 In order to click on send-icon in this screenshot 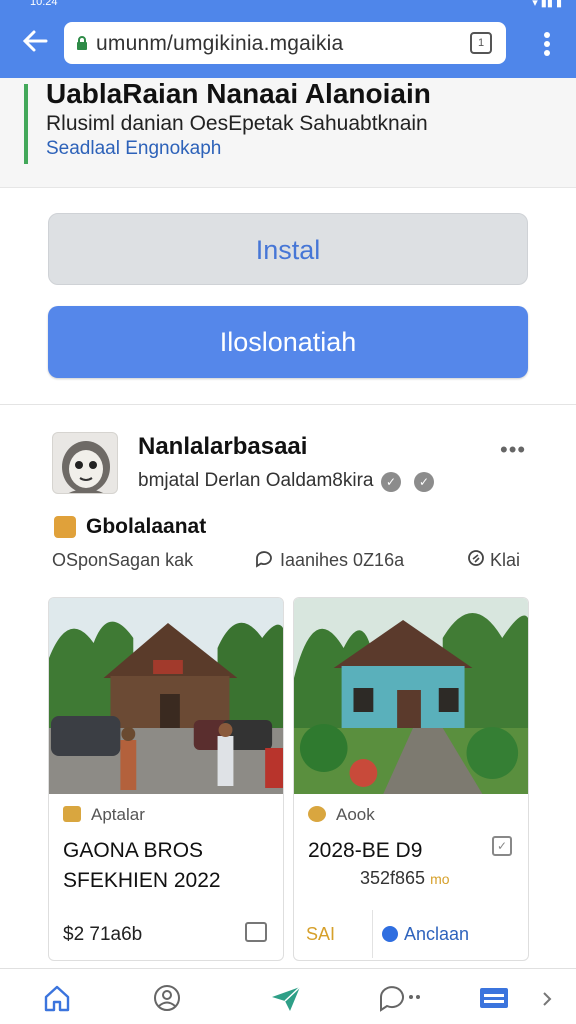, I will do `click(286, 998)`.